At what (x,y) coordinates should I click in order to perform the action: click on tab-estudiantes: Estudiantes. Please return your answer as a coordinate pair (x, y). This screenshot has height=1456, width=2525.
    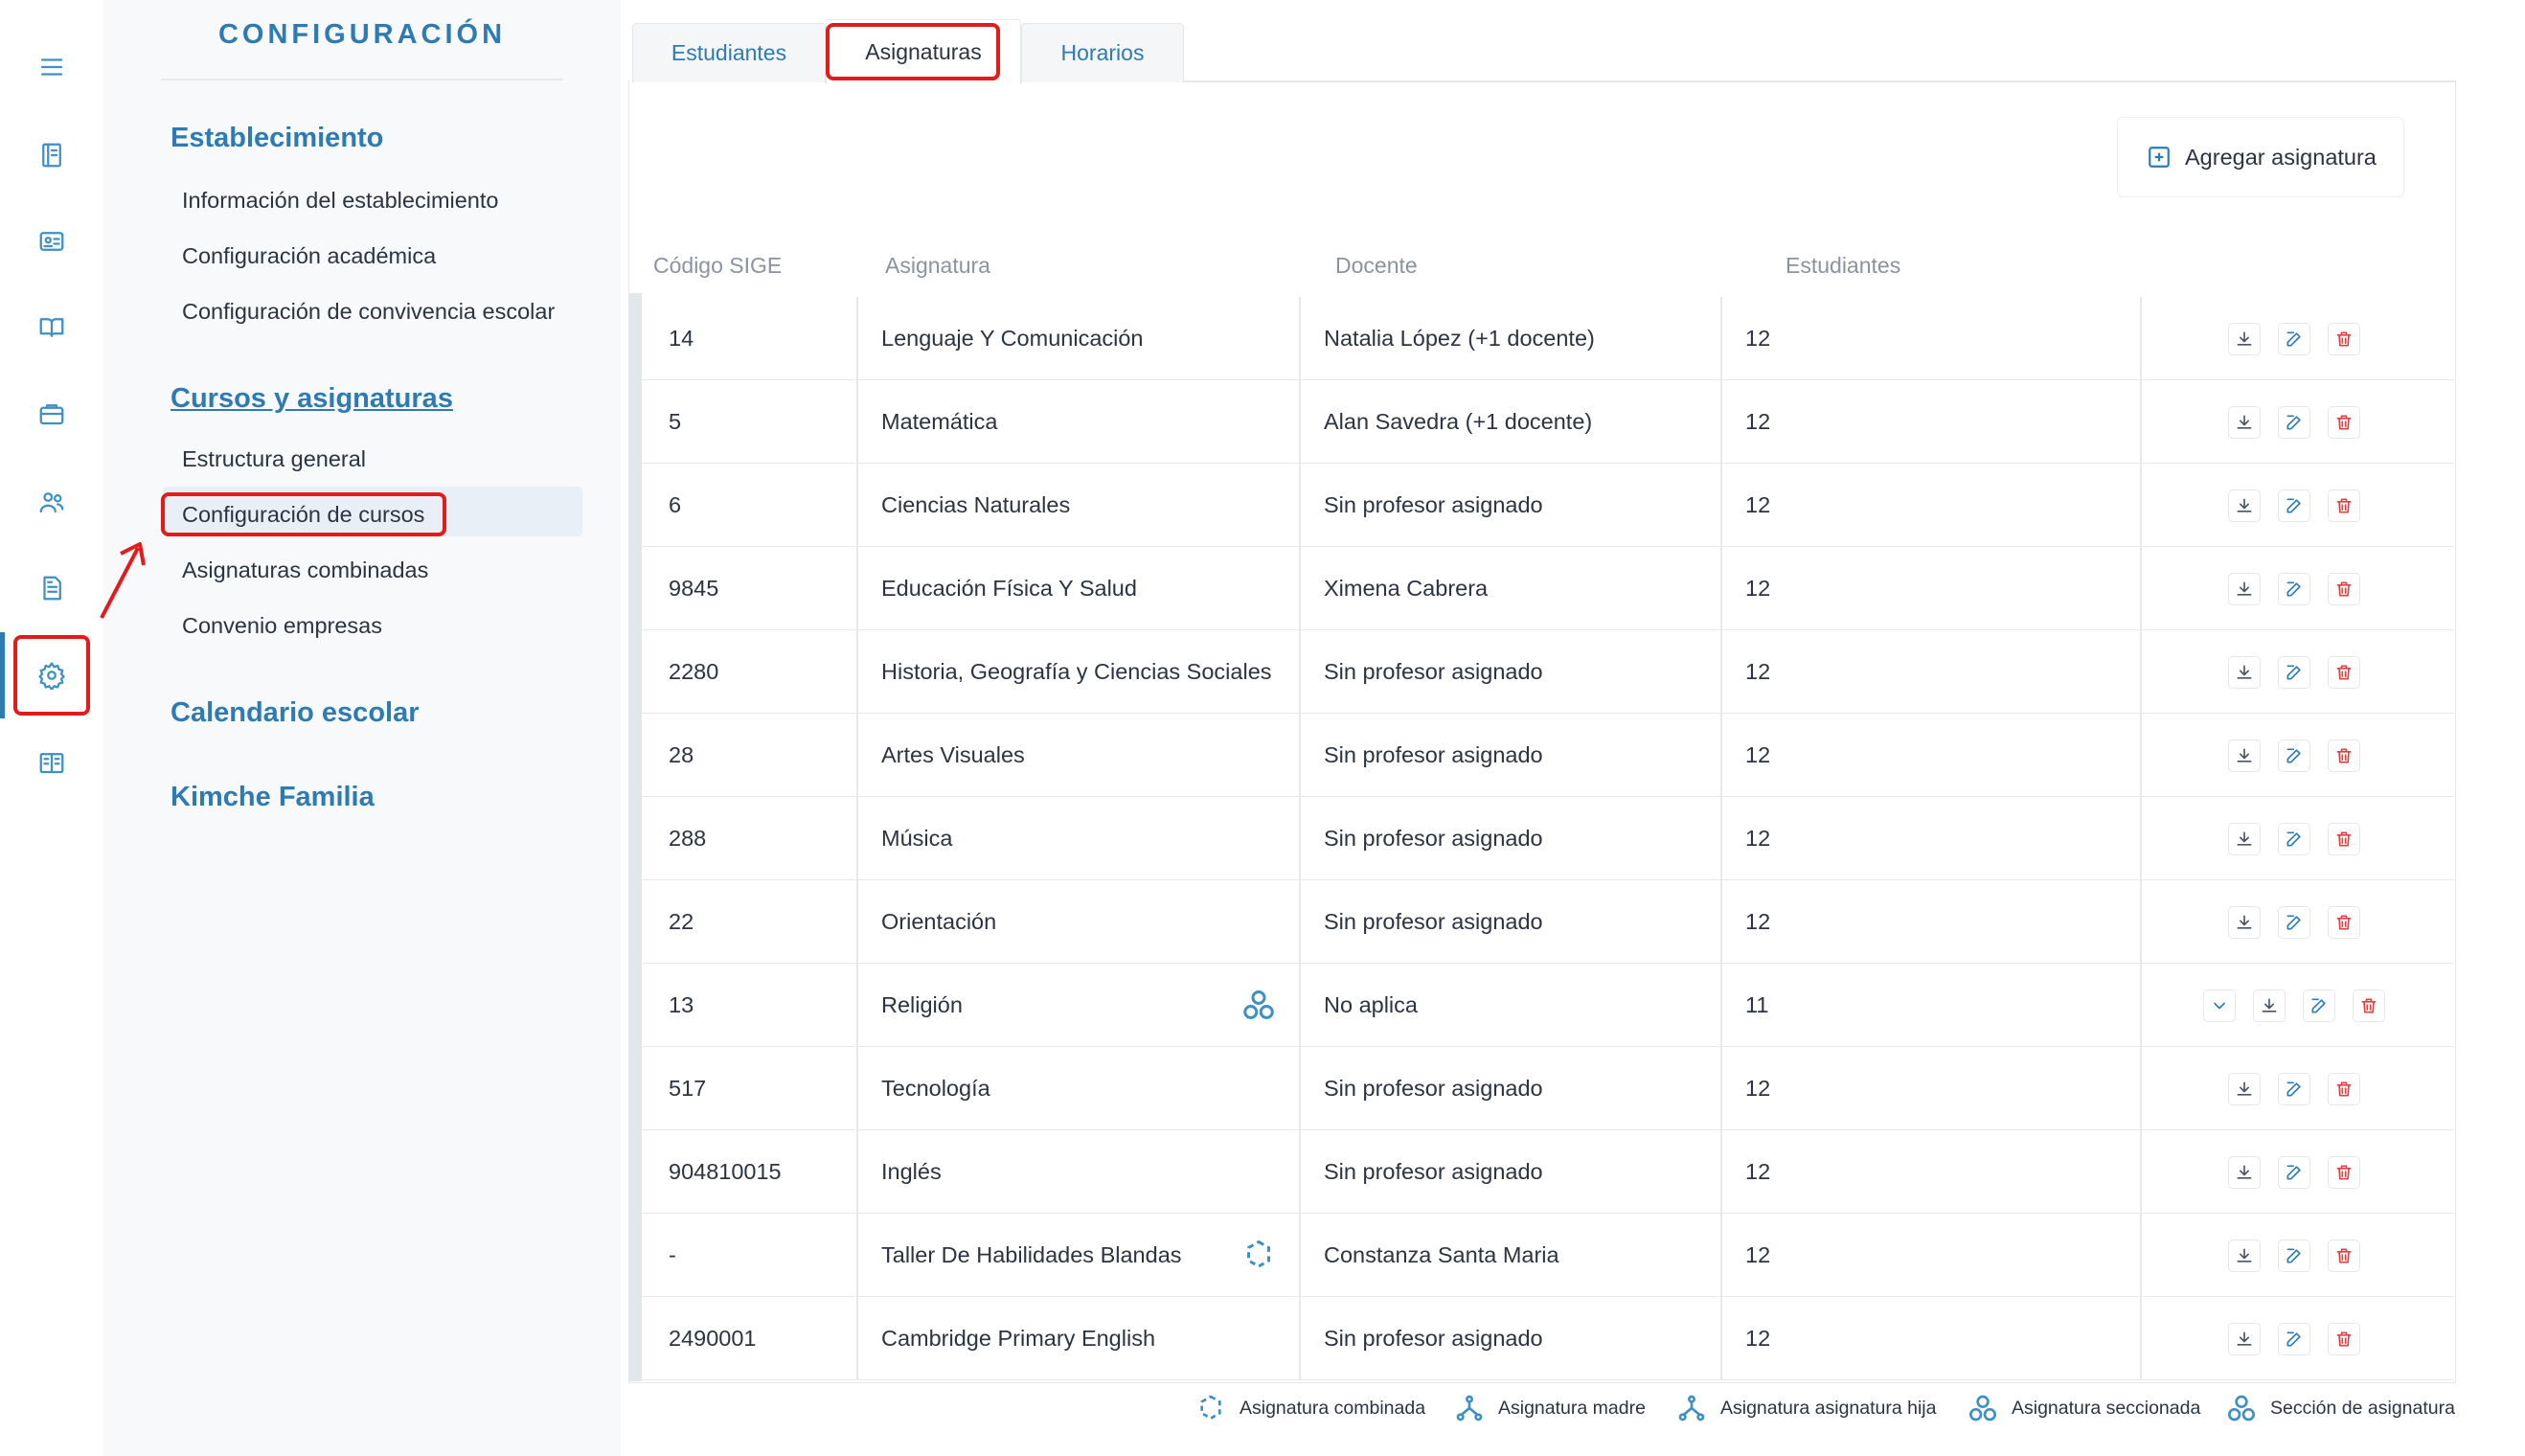
    Looking at the image, I should click on (729, 53).